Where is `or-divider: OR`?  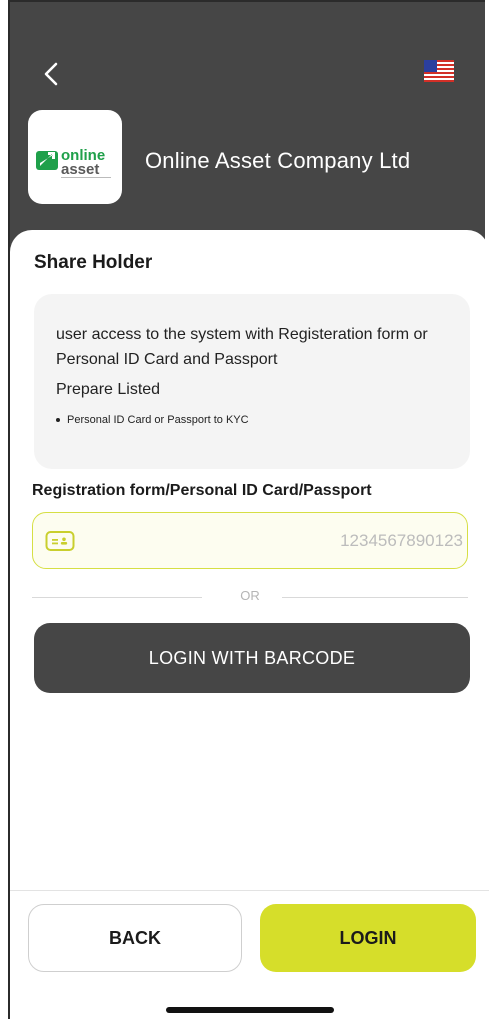 or-divider: OR is located at coordinates (250, 597).